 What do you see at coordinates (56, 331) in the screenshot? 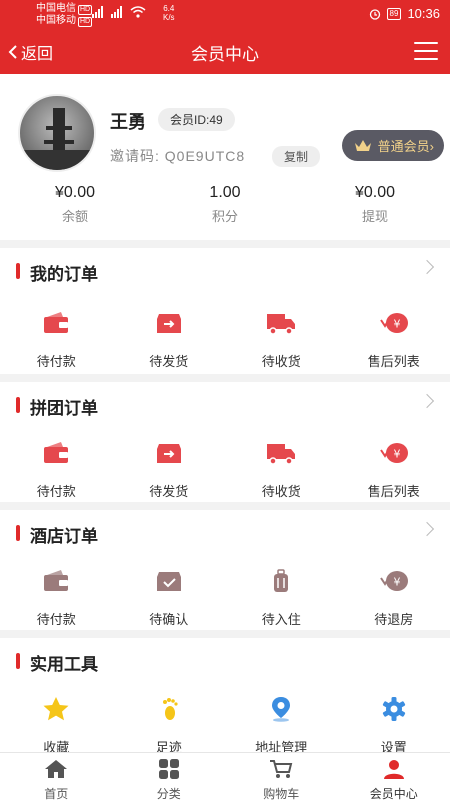
I see `order-pending-payment: 待付款` at bounding box center [56, 331].